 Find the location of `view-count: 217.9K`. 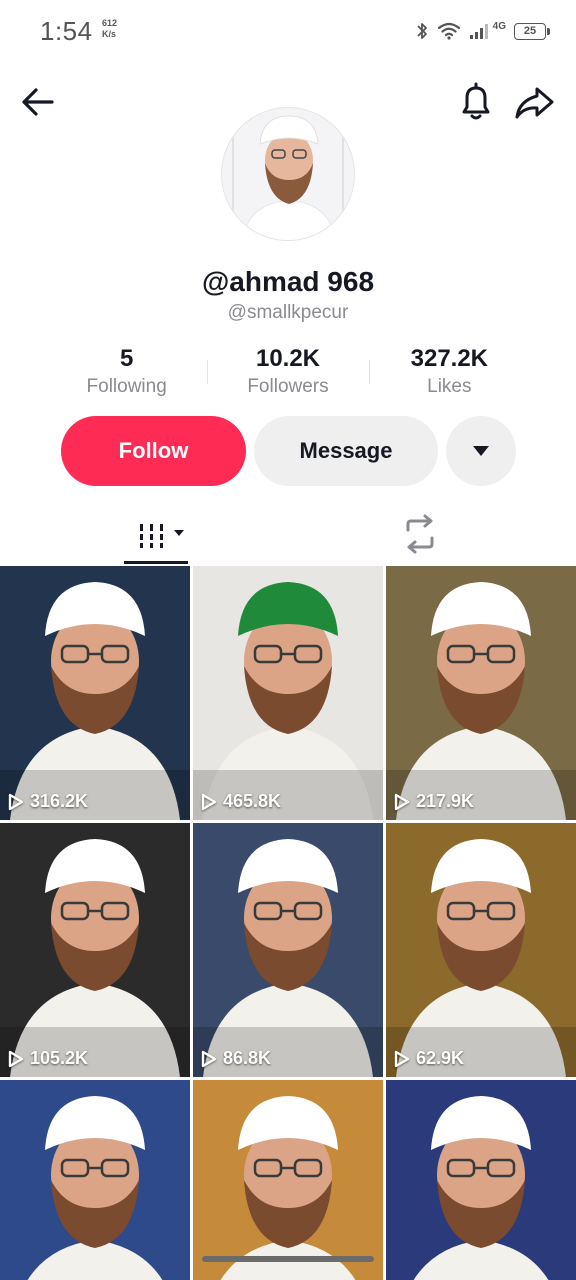

view-count: 217.9K is located at coordinates (434, 801).